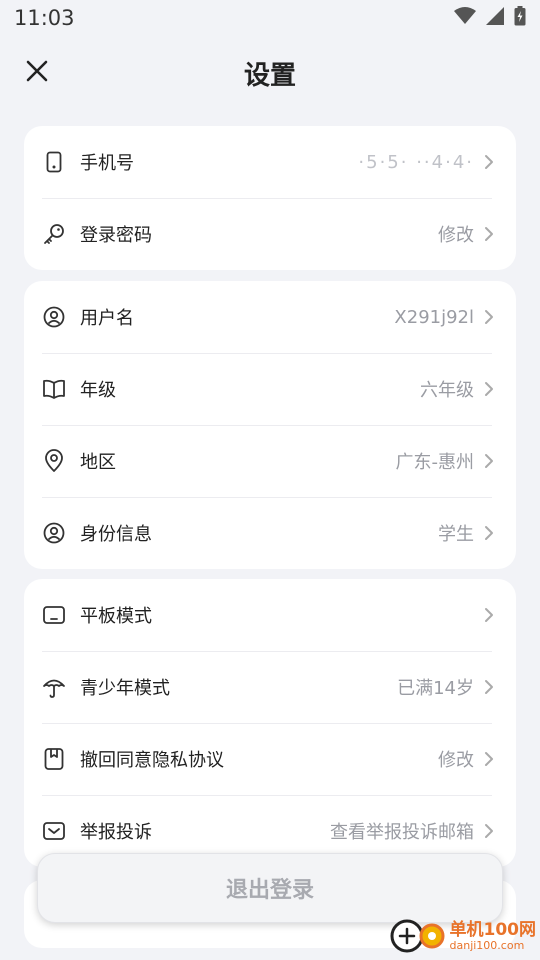 The width and height of the screenshot is (540, 960). What do you see at coordinates (152, 760) in the screenshot?
I see `row-label: 撤回同意隐私协议` at bounding box center [152, 760].